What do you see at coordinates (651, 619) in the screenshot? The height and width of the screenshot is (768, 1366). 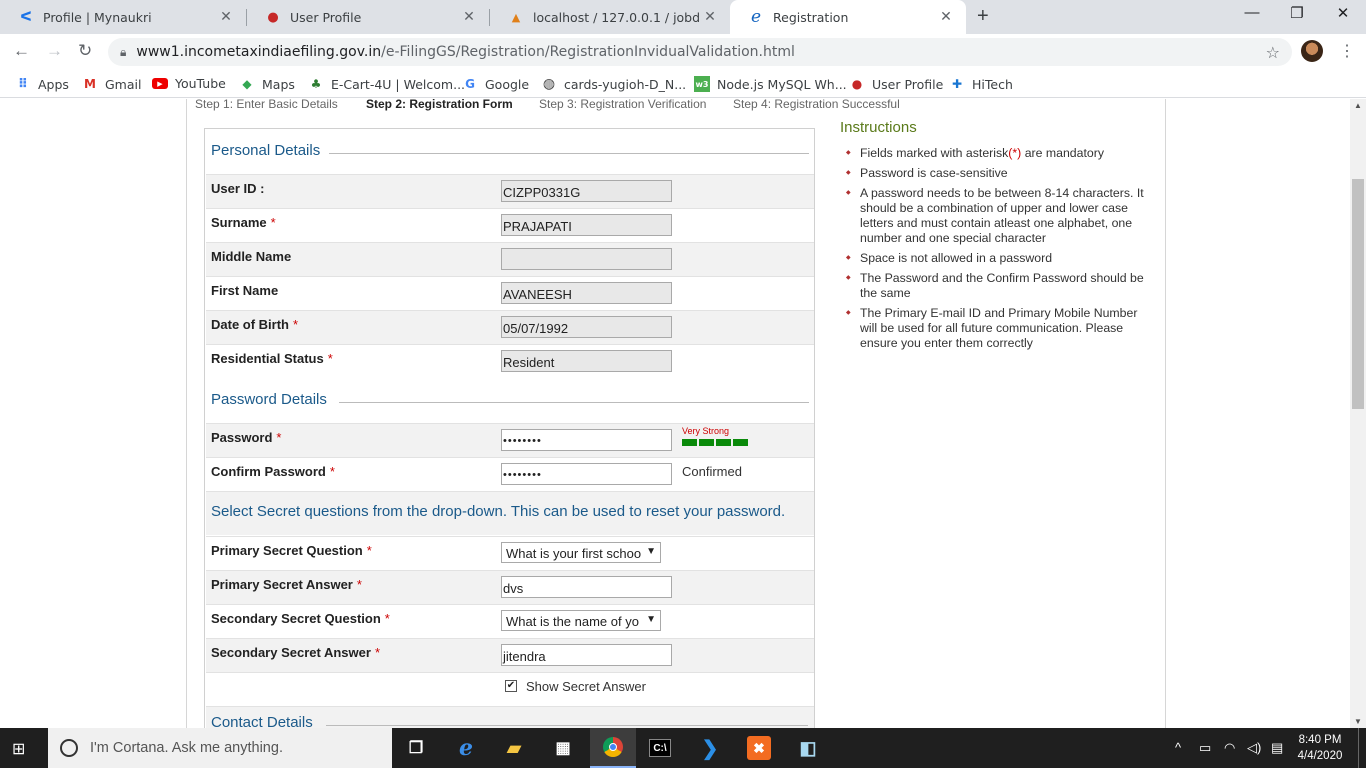 I see `dropdown-arrow-icon: ▼` at bounding box center [651, 619].